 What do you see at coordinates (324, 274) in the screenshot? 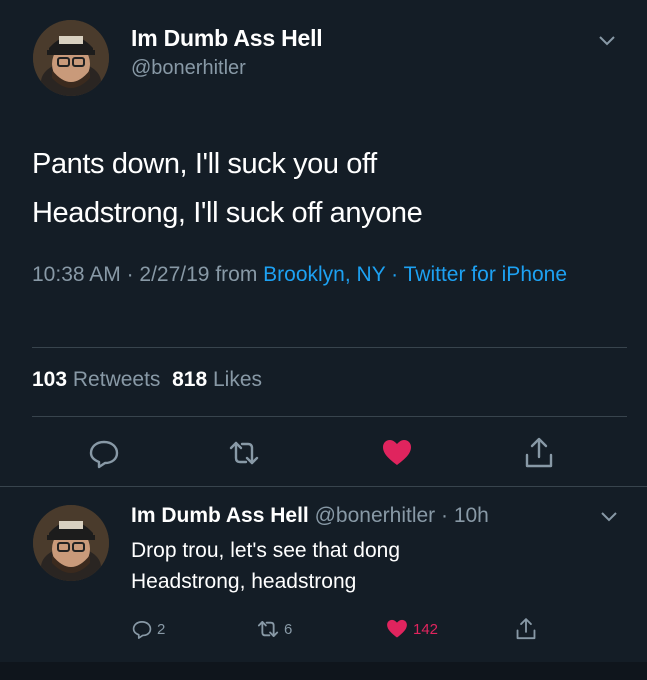
I see `location-link: Brooklyn, NY` at bounding box center [324, 274].